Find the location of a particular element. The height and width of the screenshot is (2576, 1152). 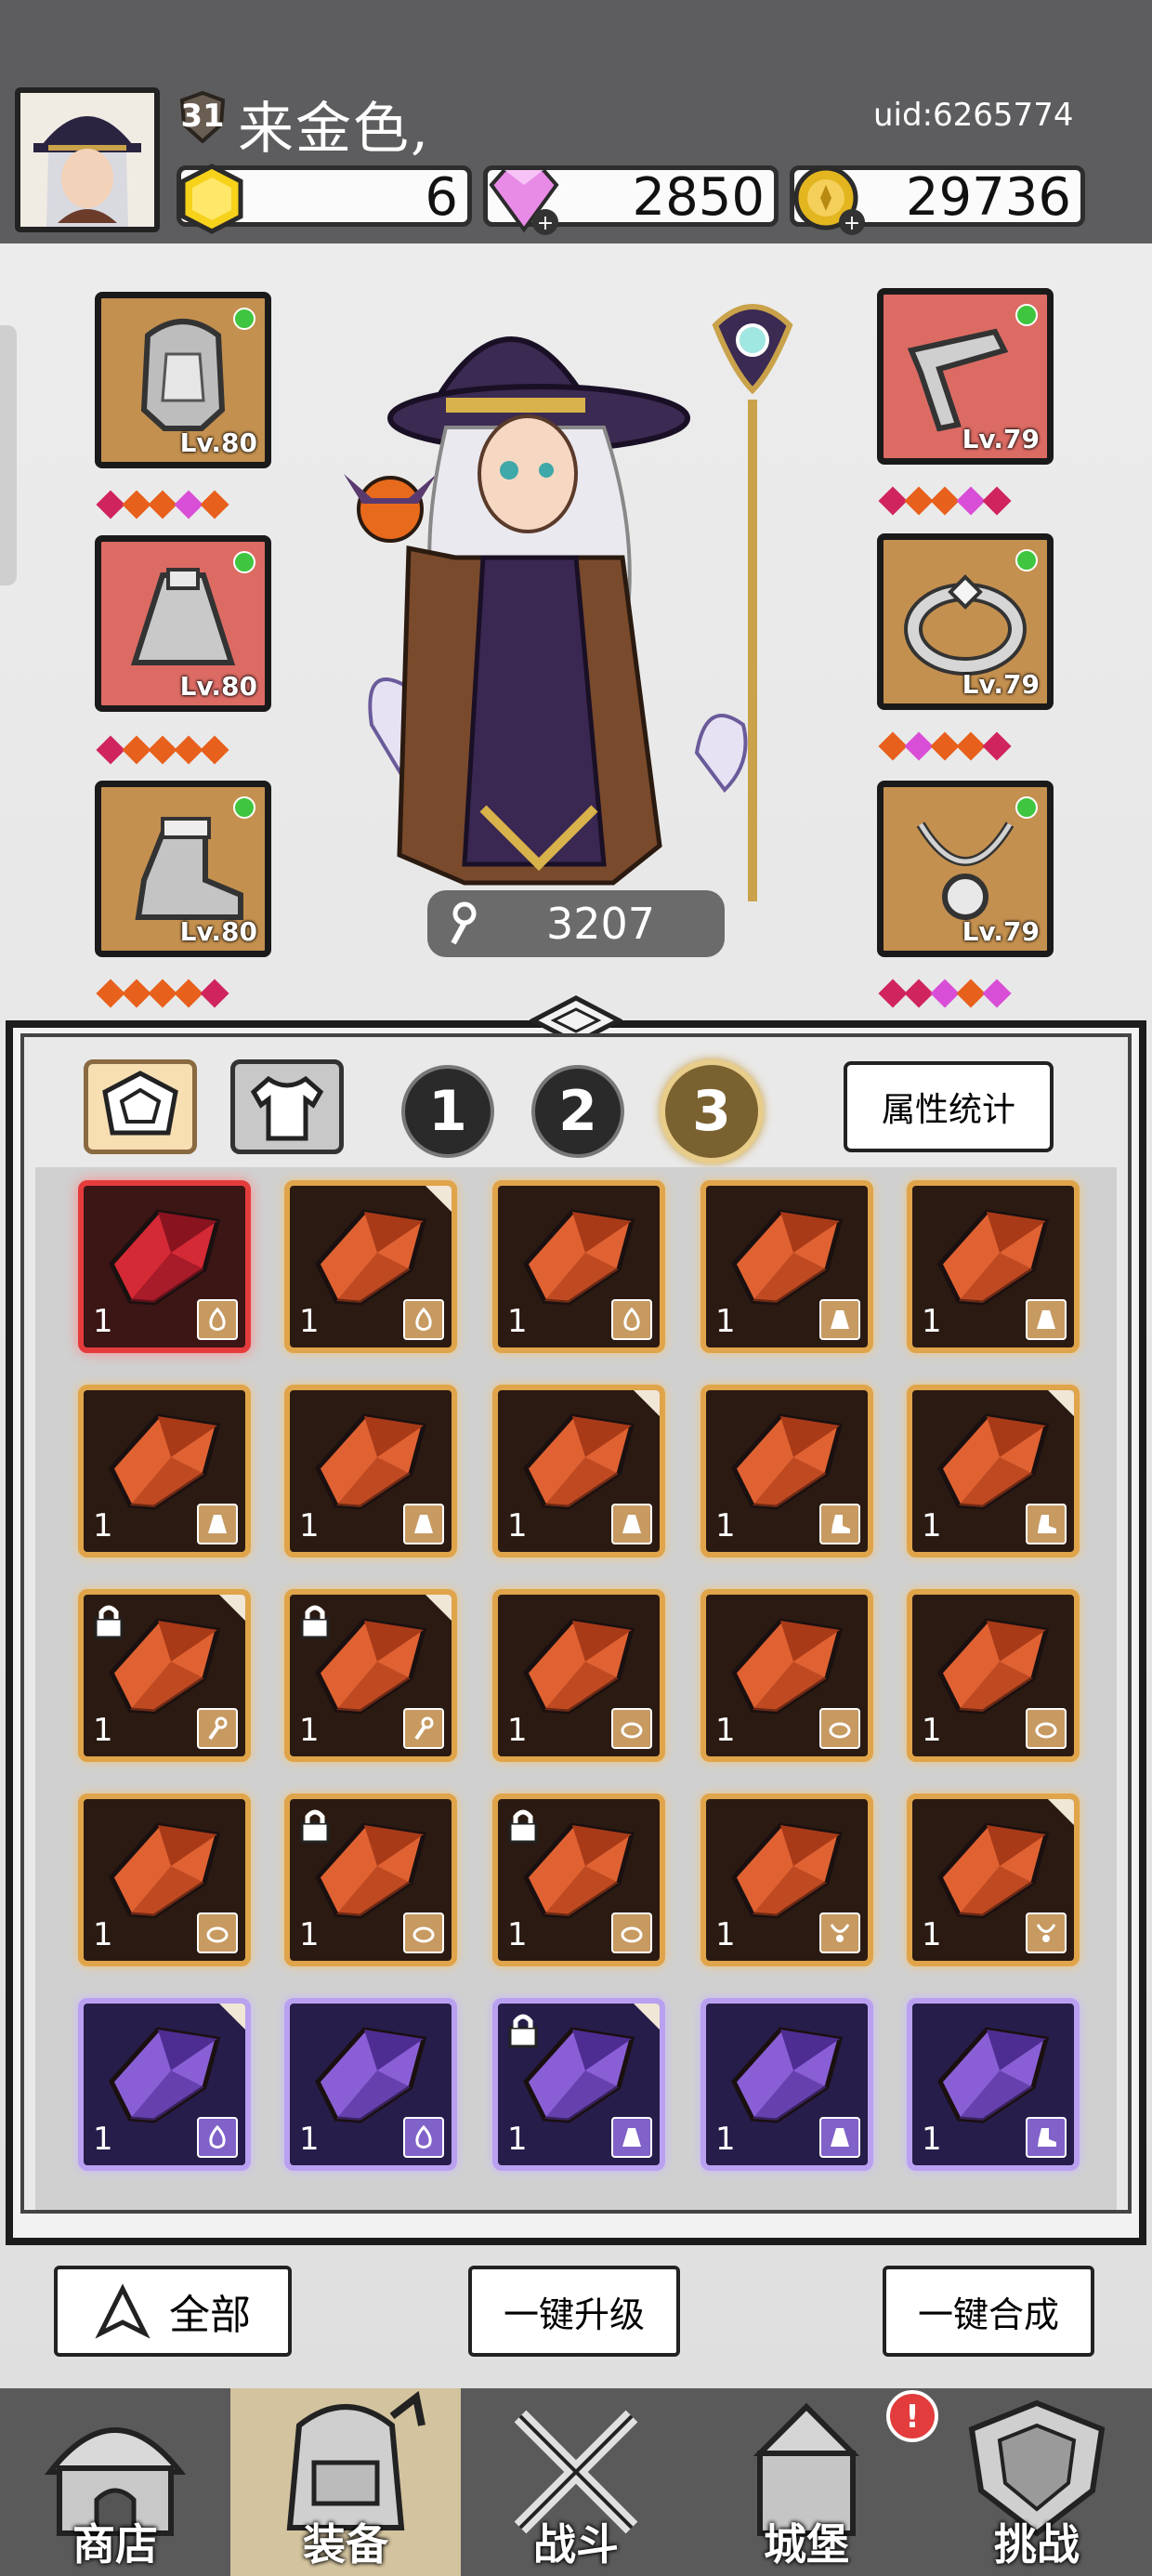

nav-castle: ! 城堡 is located at coordinates (814, 2482).